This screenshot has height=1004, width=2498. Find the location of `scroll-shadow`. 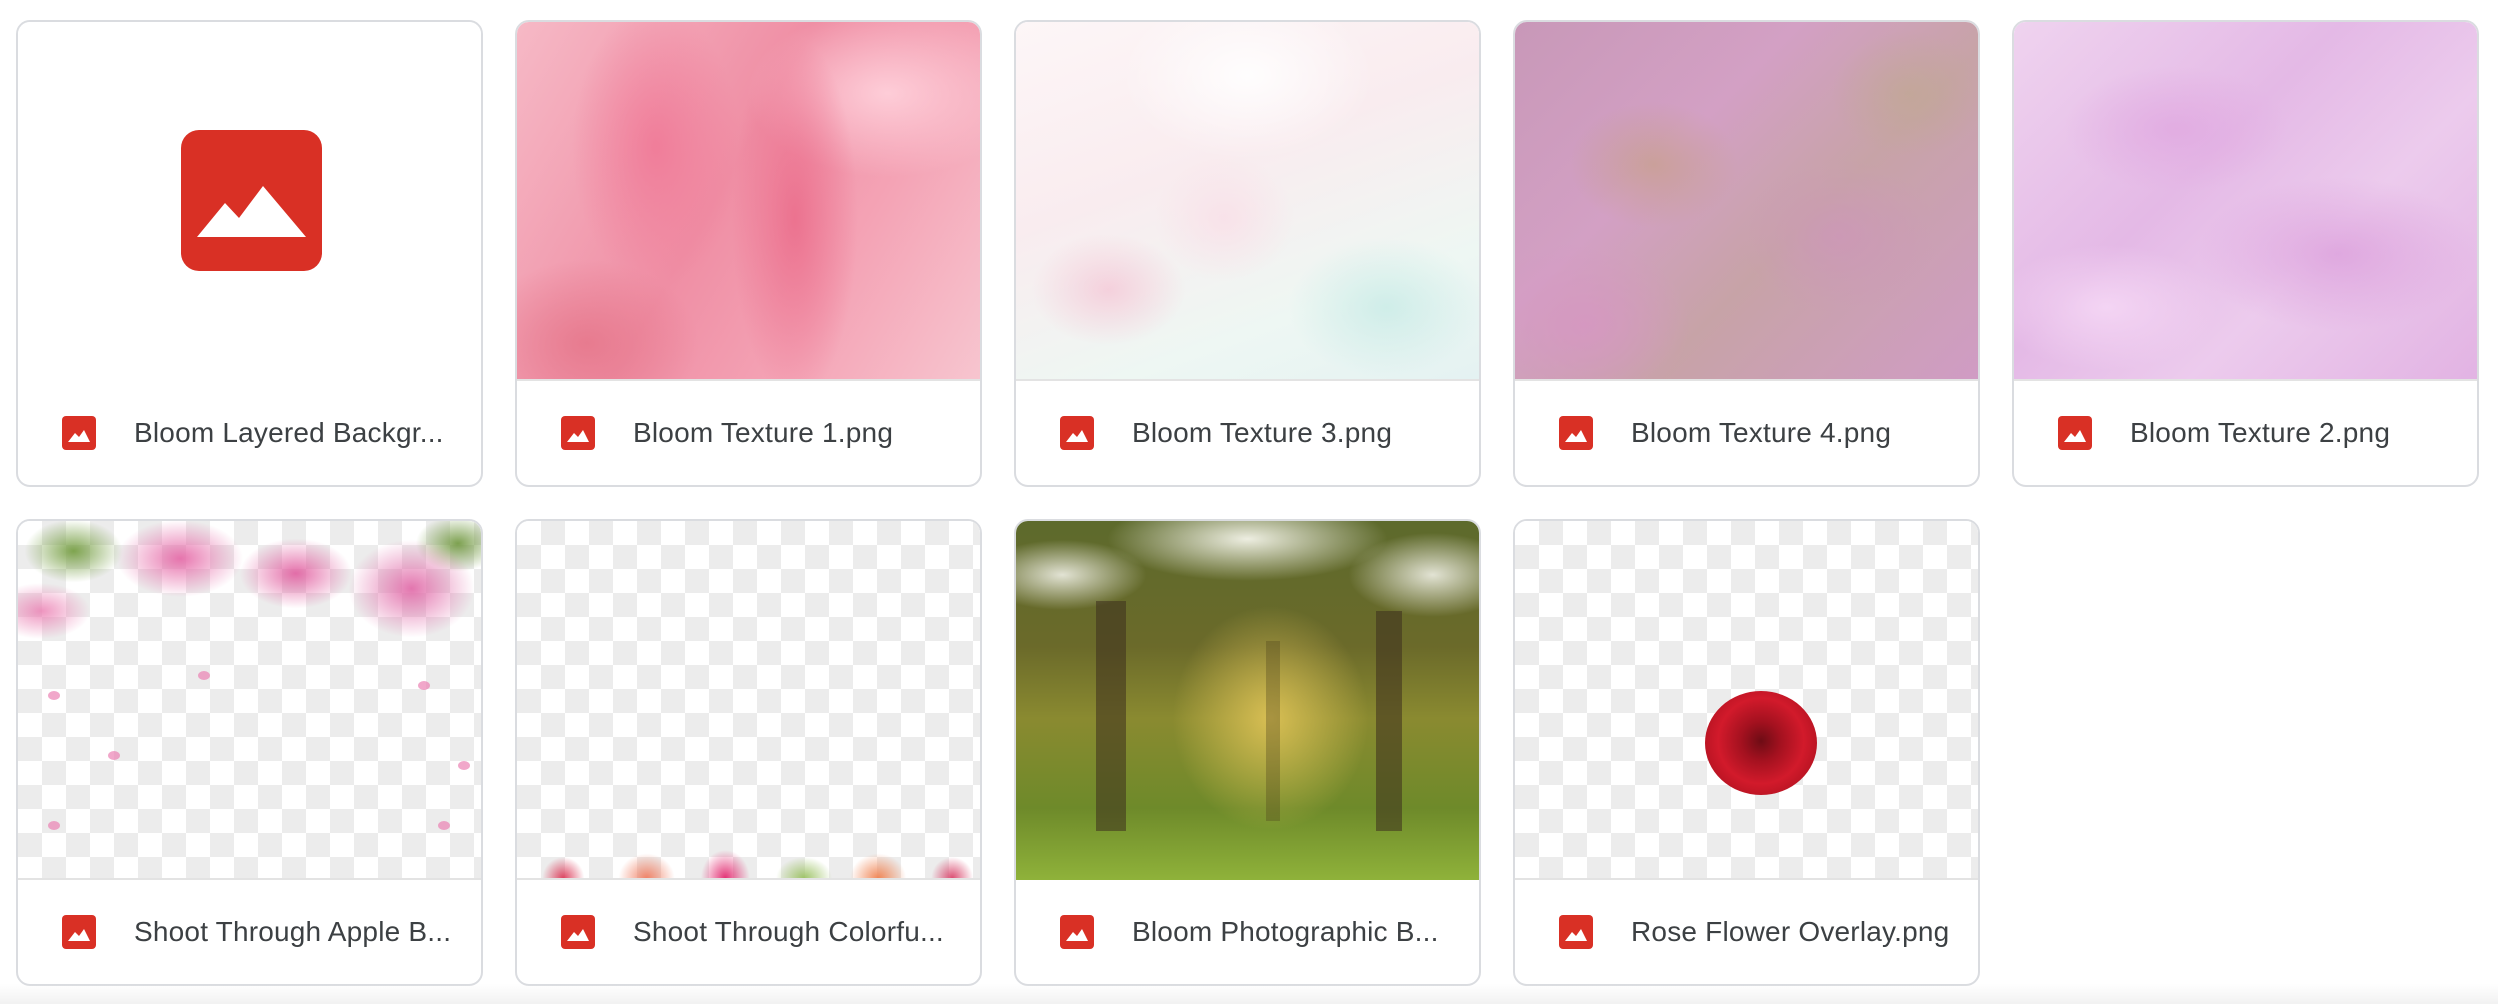

scroll-shadow is located at coordinates (1249, 994).